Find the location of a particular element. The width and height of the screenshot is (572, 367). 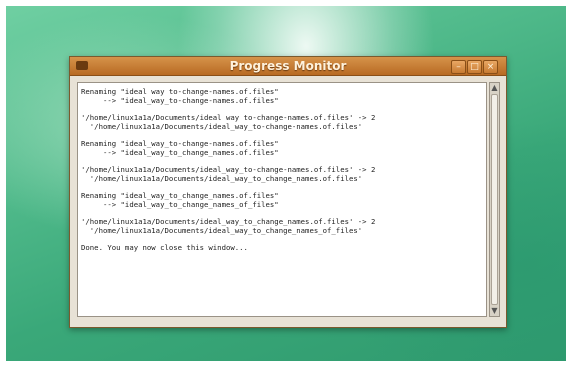

scroll-up-arrow-icon: ▲ is located at coordinates (494, 88).